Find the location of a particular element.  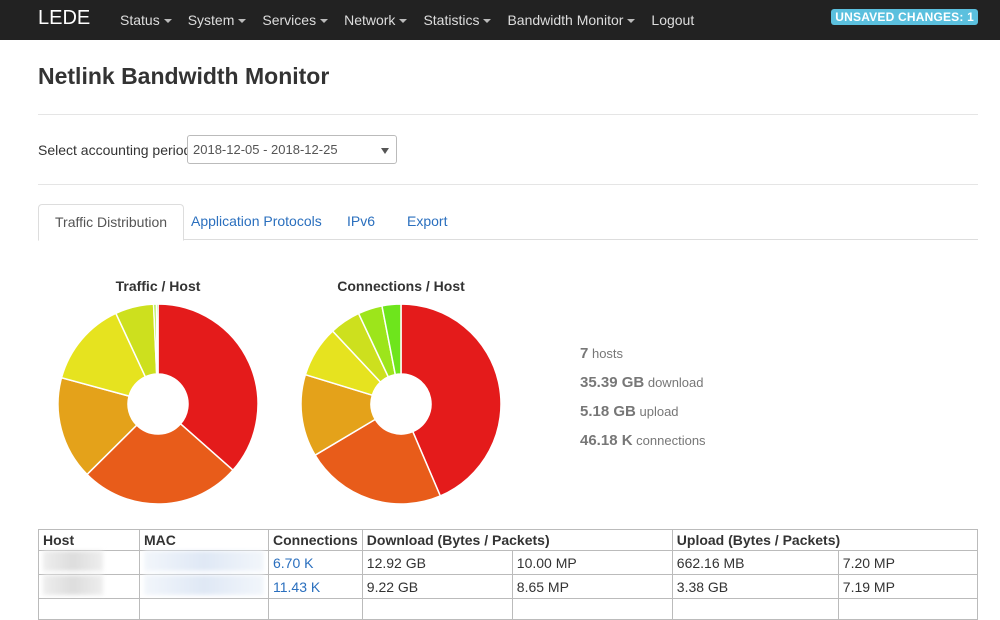

unsaved-changes-badge: UNSAVED CHANGES: 1 is located at coordinates (904, 17).